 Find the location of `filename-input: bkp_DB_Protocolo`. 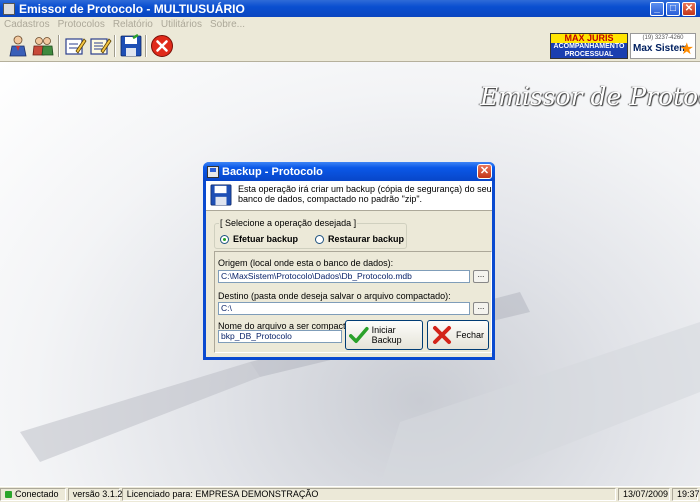

filename-input: bkp_DB_Protocolo is located at coordinates (280, 336).